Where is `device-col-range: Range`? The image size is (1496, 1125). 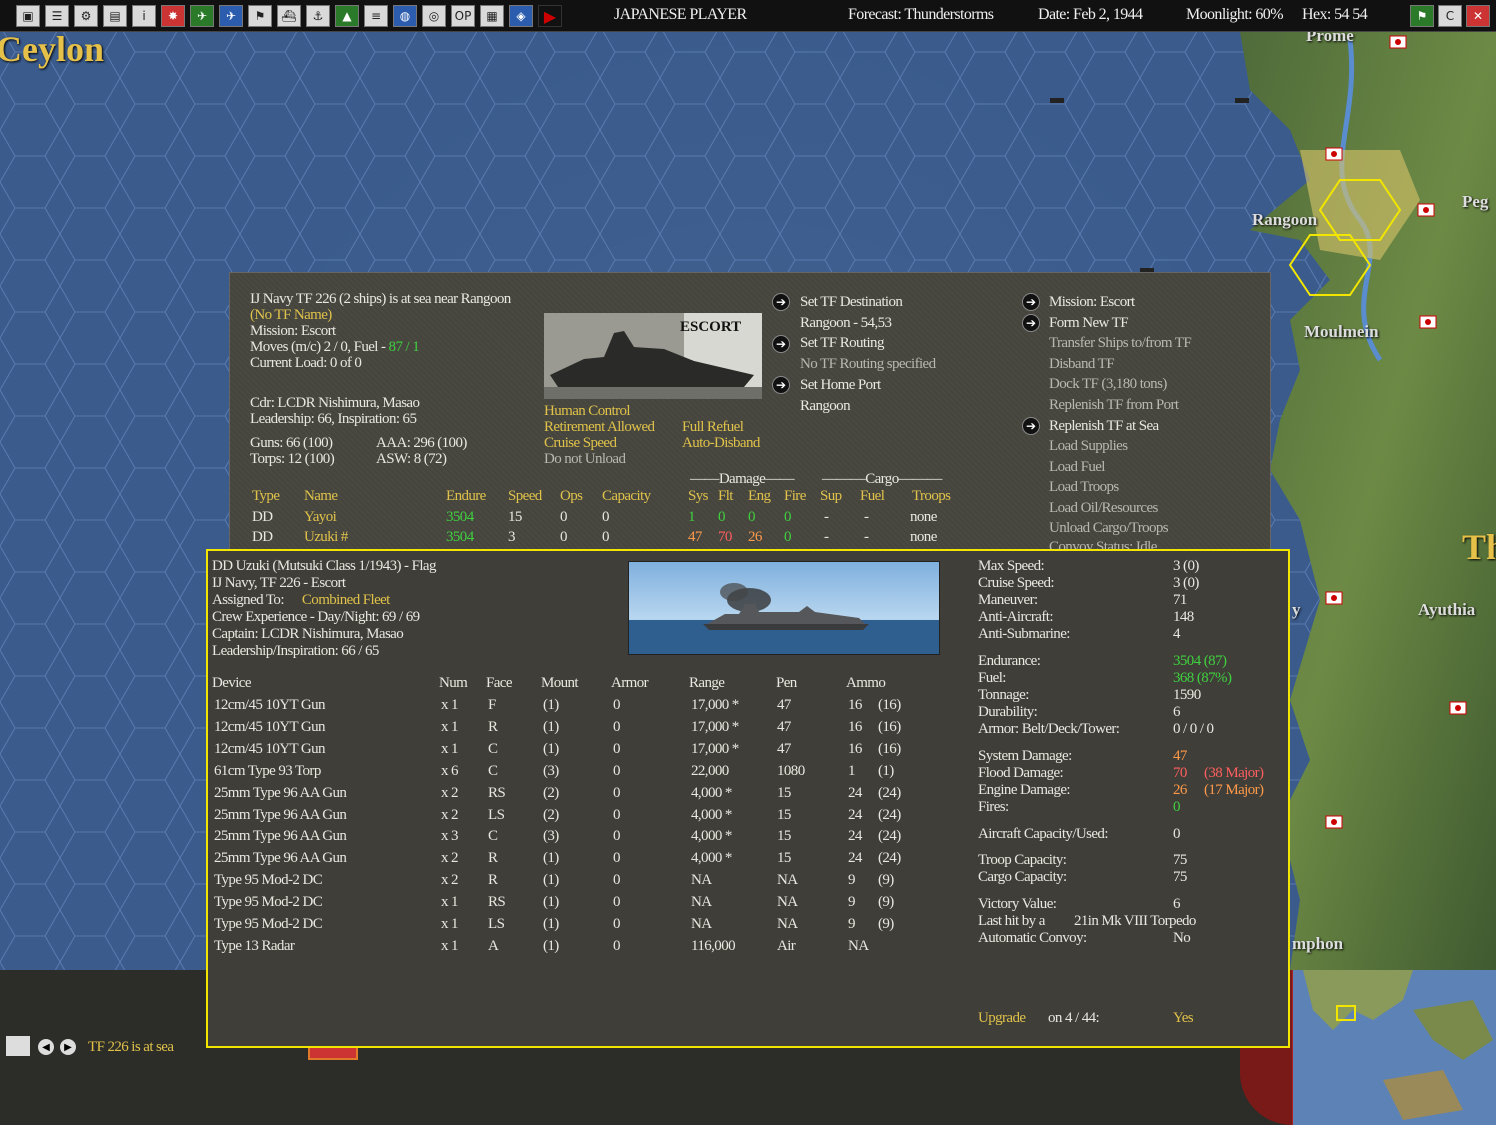 device-col-range: Range is located at coordinates (707, 683).